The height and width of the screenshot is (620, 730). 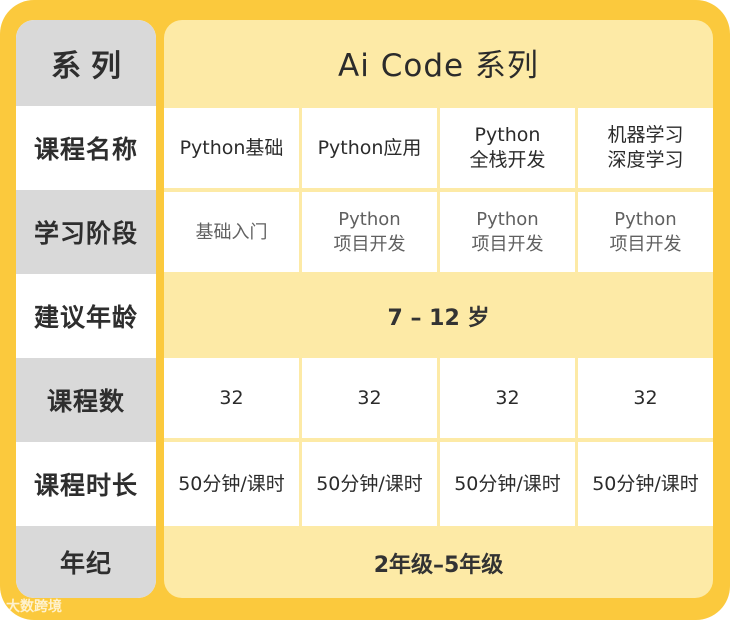 I want to click on course-name-cell: Python应用, so click(x=369, y=148).